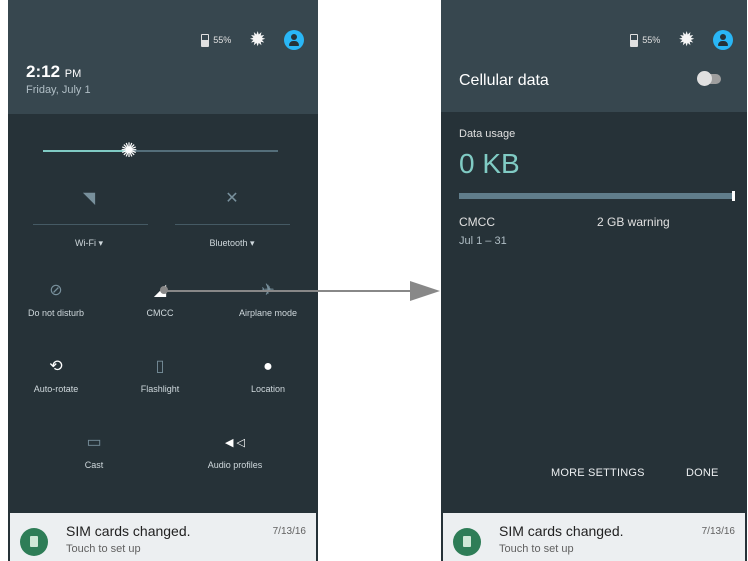 The width and height of the screenshot is (748, 561). What do you see at coordinates (94, 465) in the screenshot?
I see `cast-label: Cast` at bounding box center [94, 465].